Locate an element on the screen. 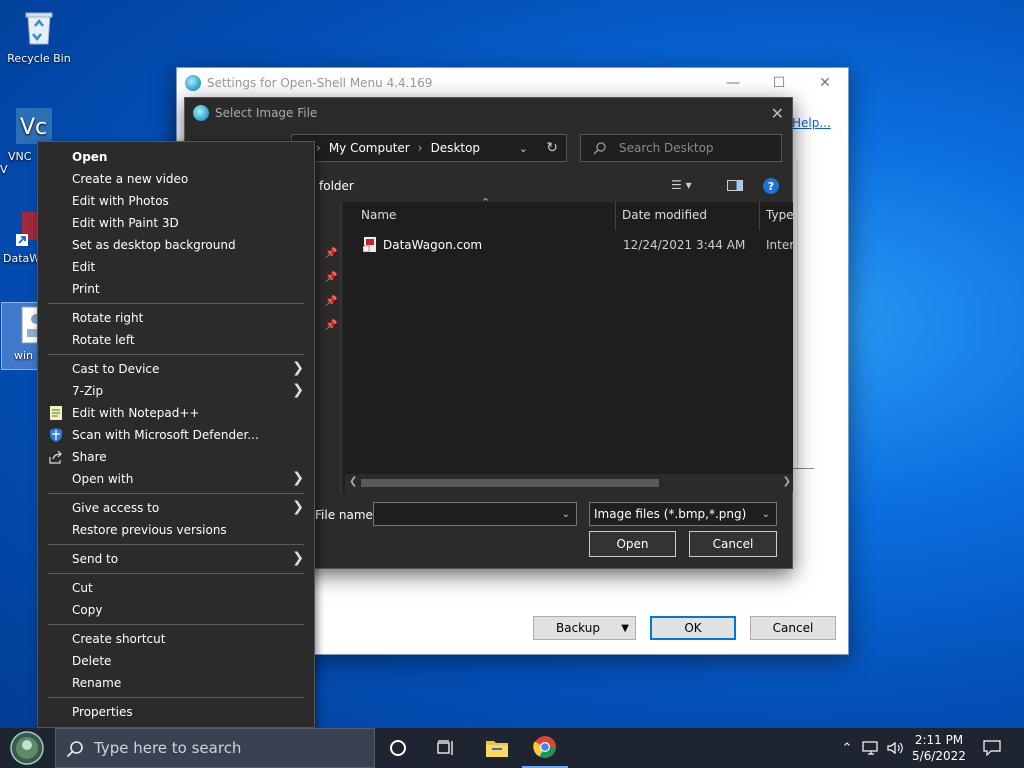 This screenshot has width=1024, height=768. task-view-button is located at coordinates (446, 748).